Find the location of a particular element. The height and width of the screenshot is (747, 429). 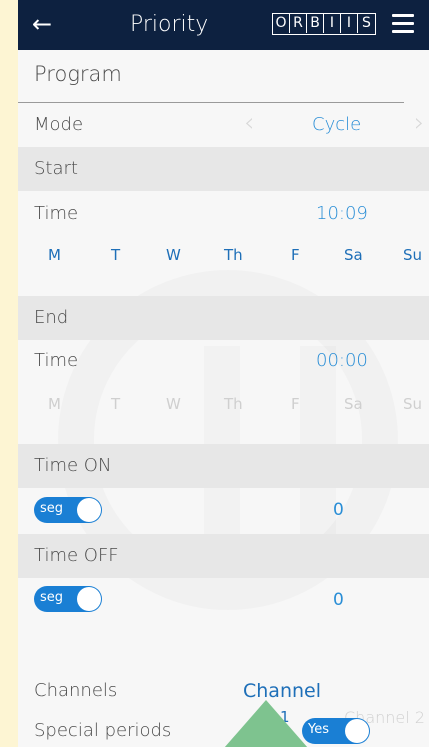

end-time-value: 00:00 is located at coordinates (342, 360).